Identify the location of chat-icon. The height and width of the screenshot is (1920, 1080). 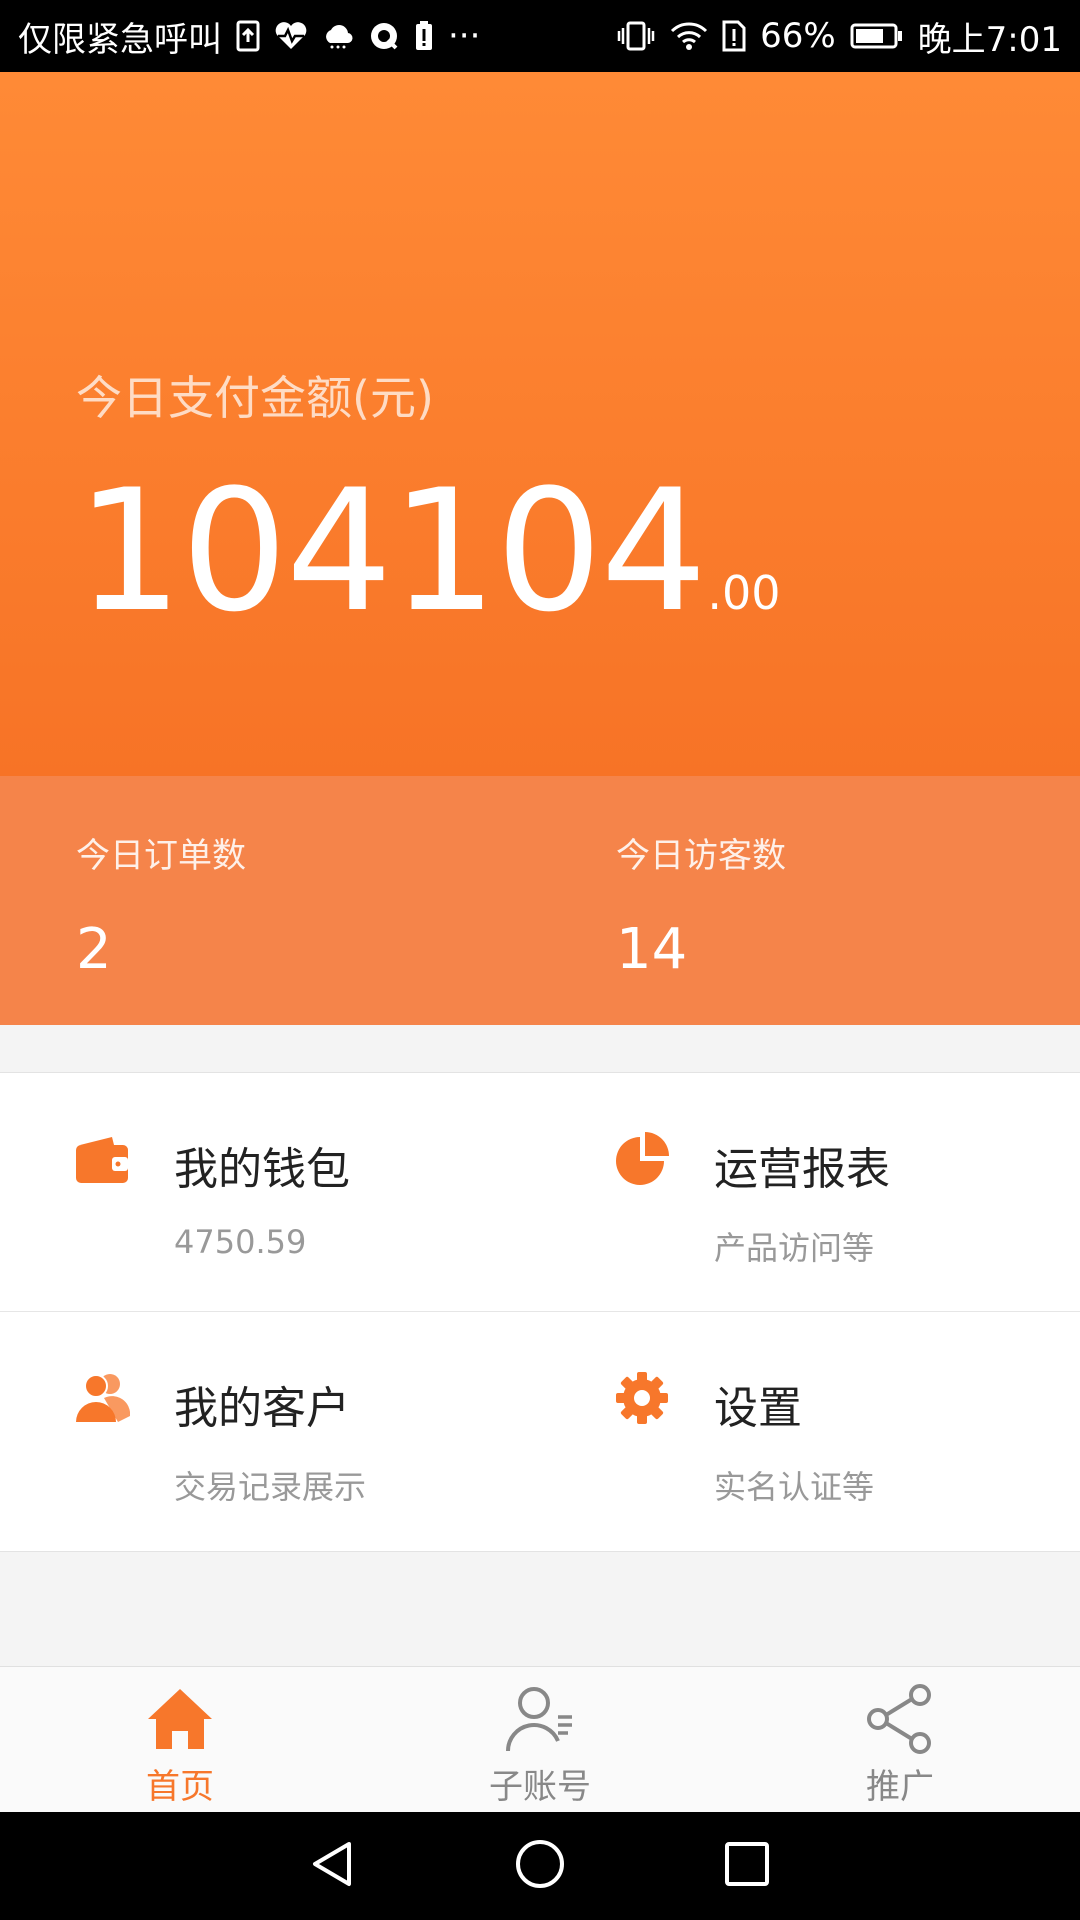
(384, 36).